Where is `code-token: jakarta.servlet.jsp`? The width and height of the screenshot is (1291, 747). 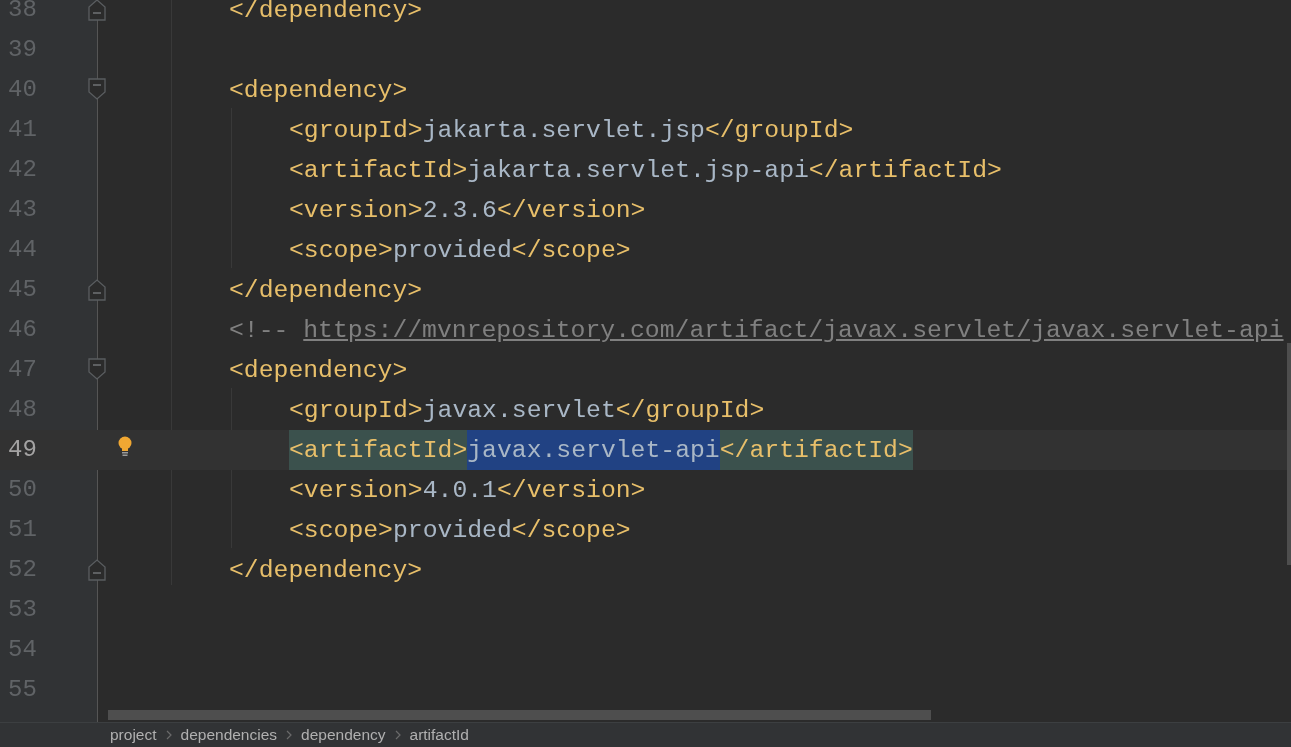
code-token: jakarta.servlet.jsp is located at coordinates (563, 130).